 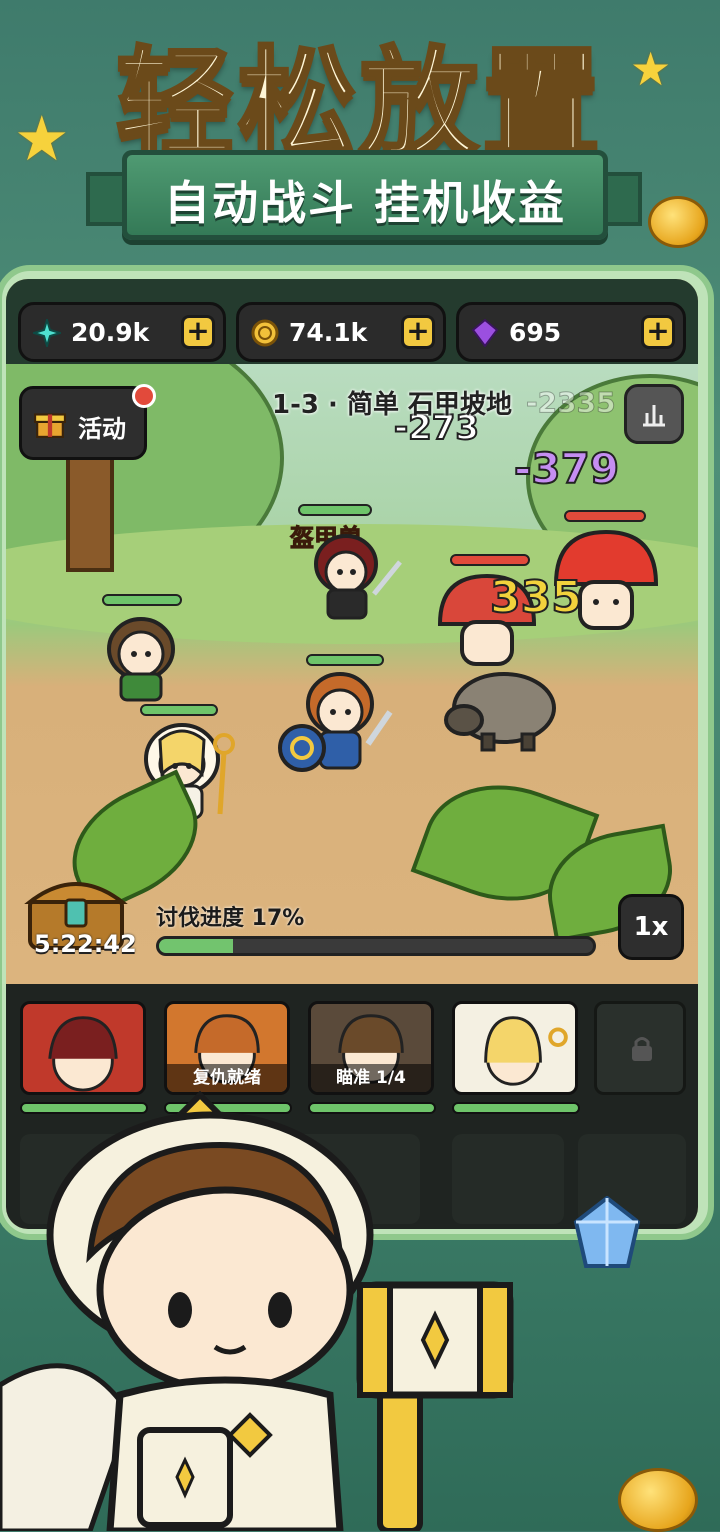 I want to click on warrior-hero, so click(x=335, y=722).